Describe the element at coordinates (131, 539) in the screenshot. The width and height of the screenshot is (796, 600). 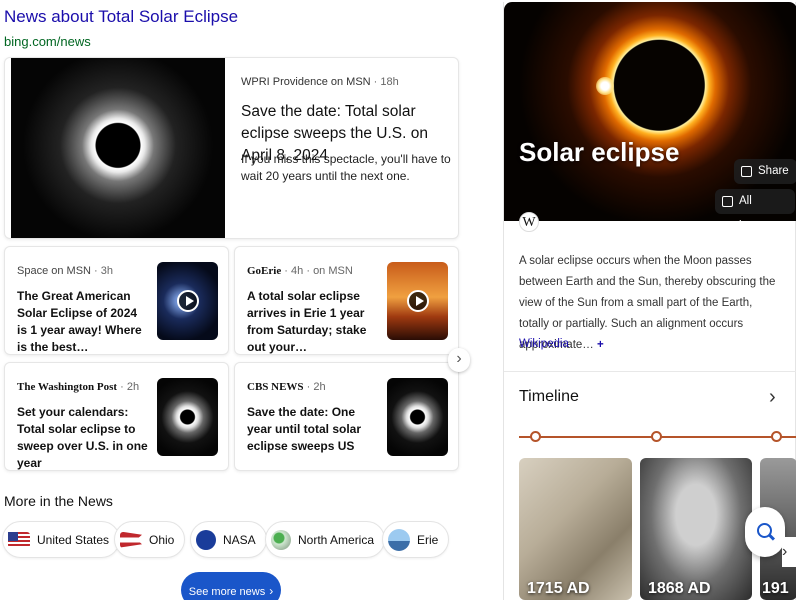
I see `ohio-flag-icon` at that location.